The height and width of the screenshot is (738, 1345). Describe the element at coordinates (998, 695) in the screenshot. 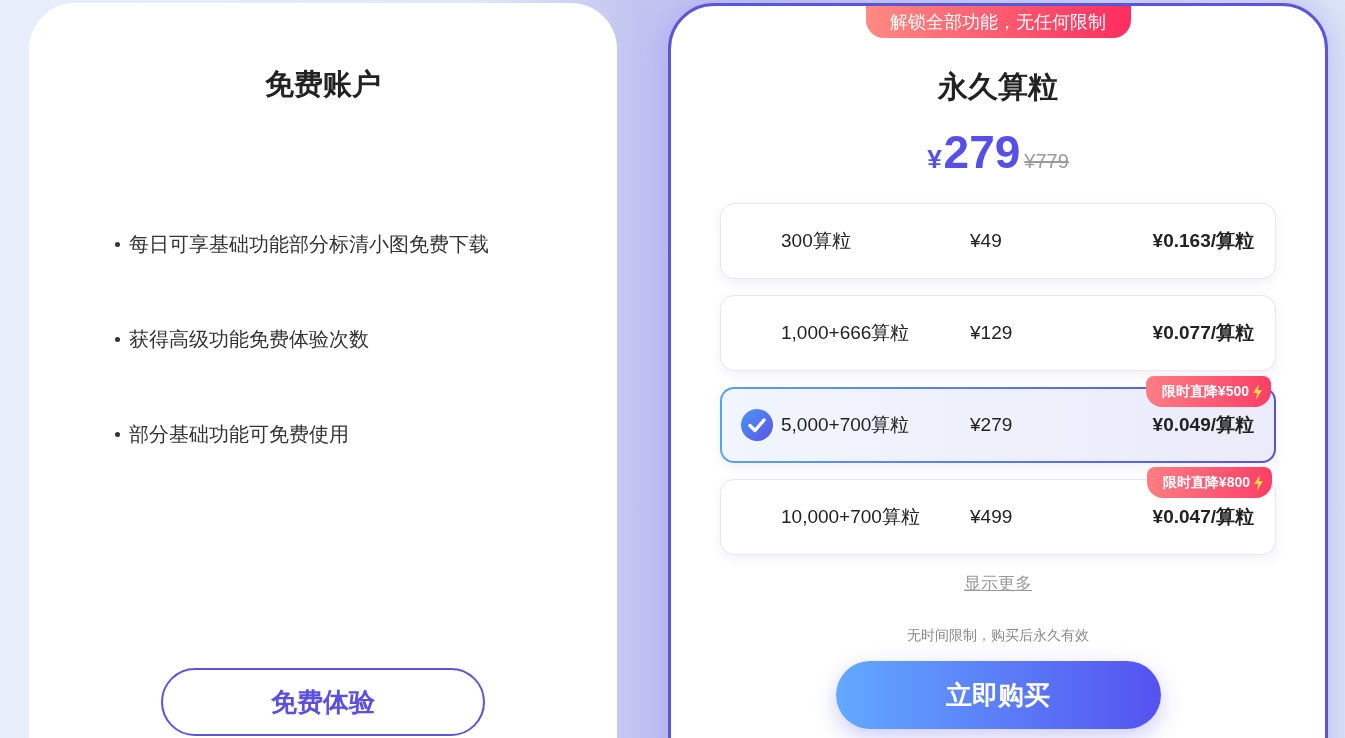

I see `buy-now-button: 立即购买` at that location.